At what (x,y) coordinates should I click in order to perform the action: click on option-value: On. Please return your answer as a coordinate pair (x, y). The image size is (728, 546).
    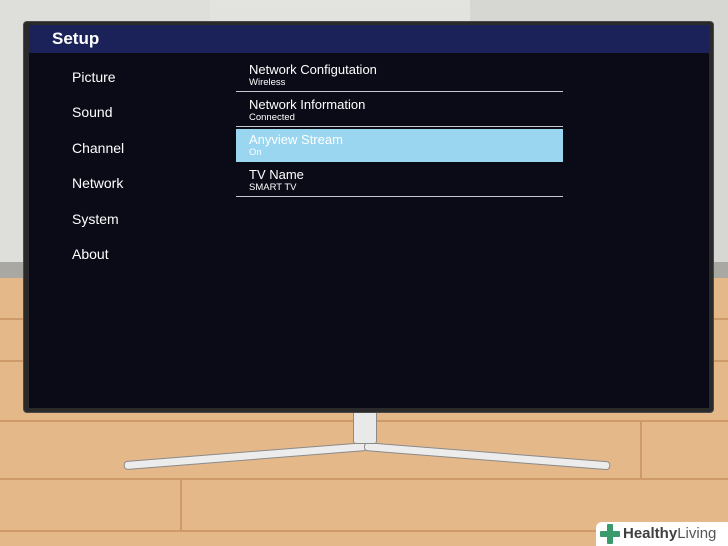
    Looking at the image, I should click on (255, 152).